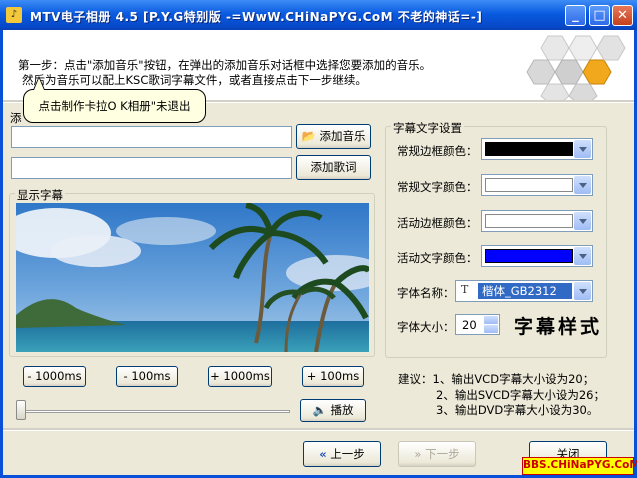  What do you see at coordinates (426, 293) in the screenshot?
I see `font-name-label: 字体名称：` at bounding box center [426, 293].